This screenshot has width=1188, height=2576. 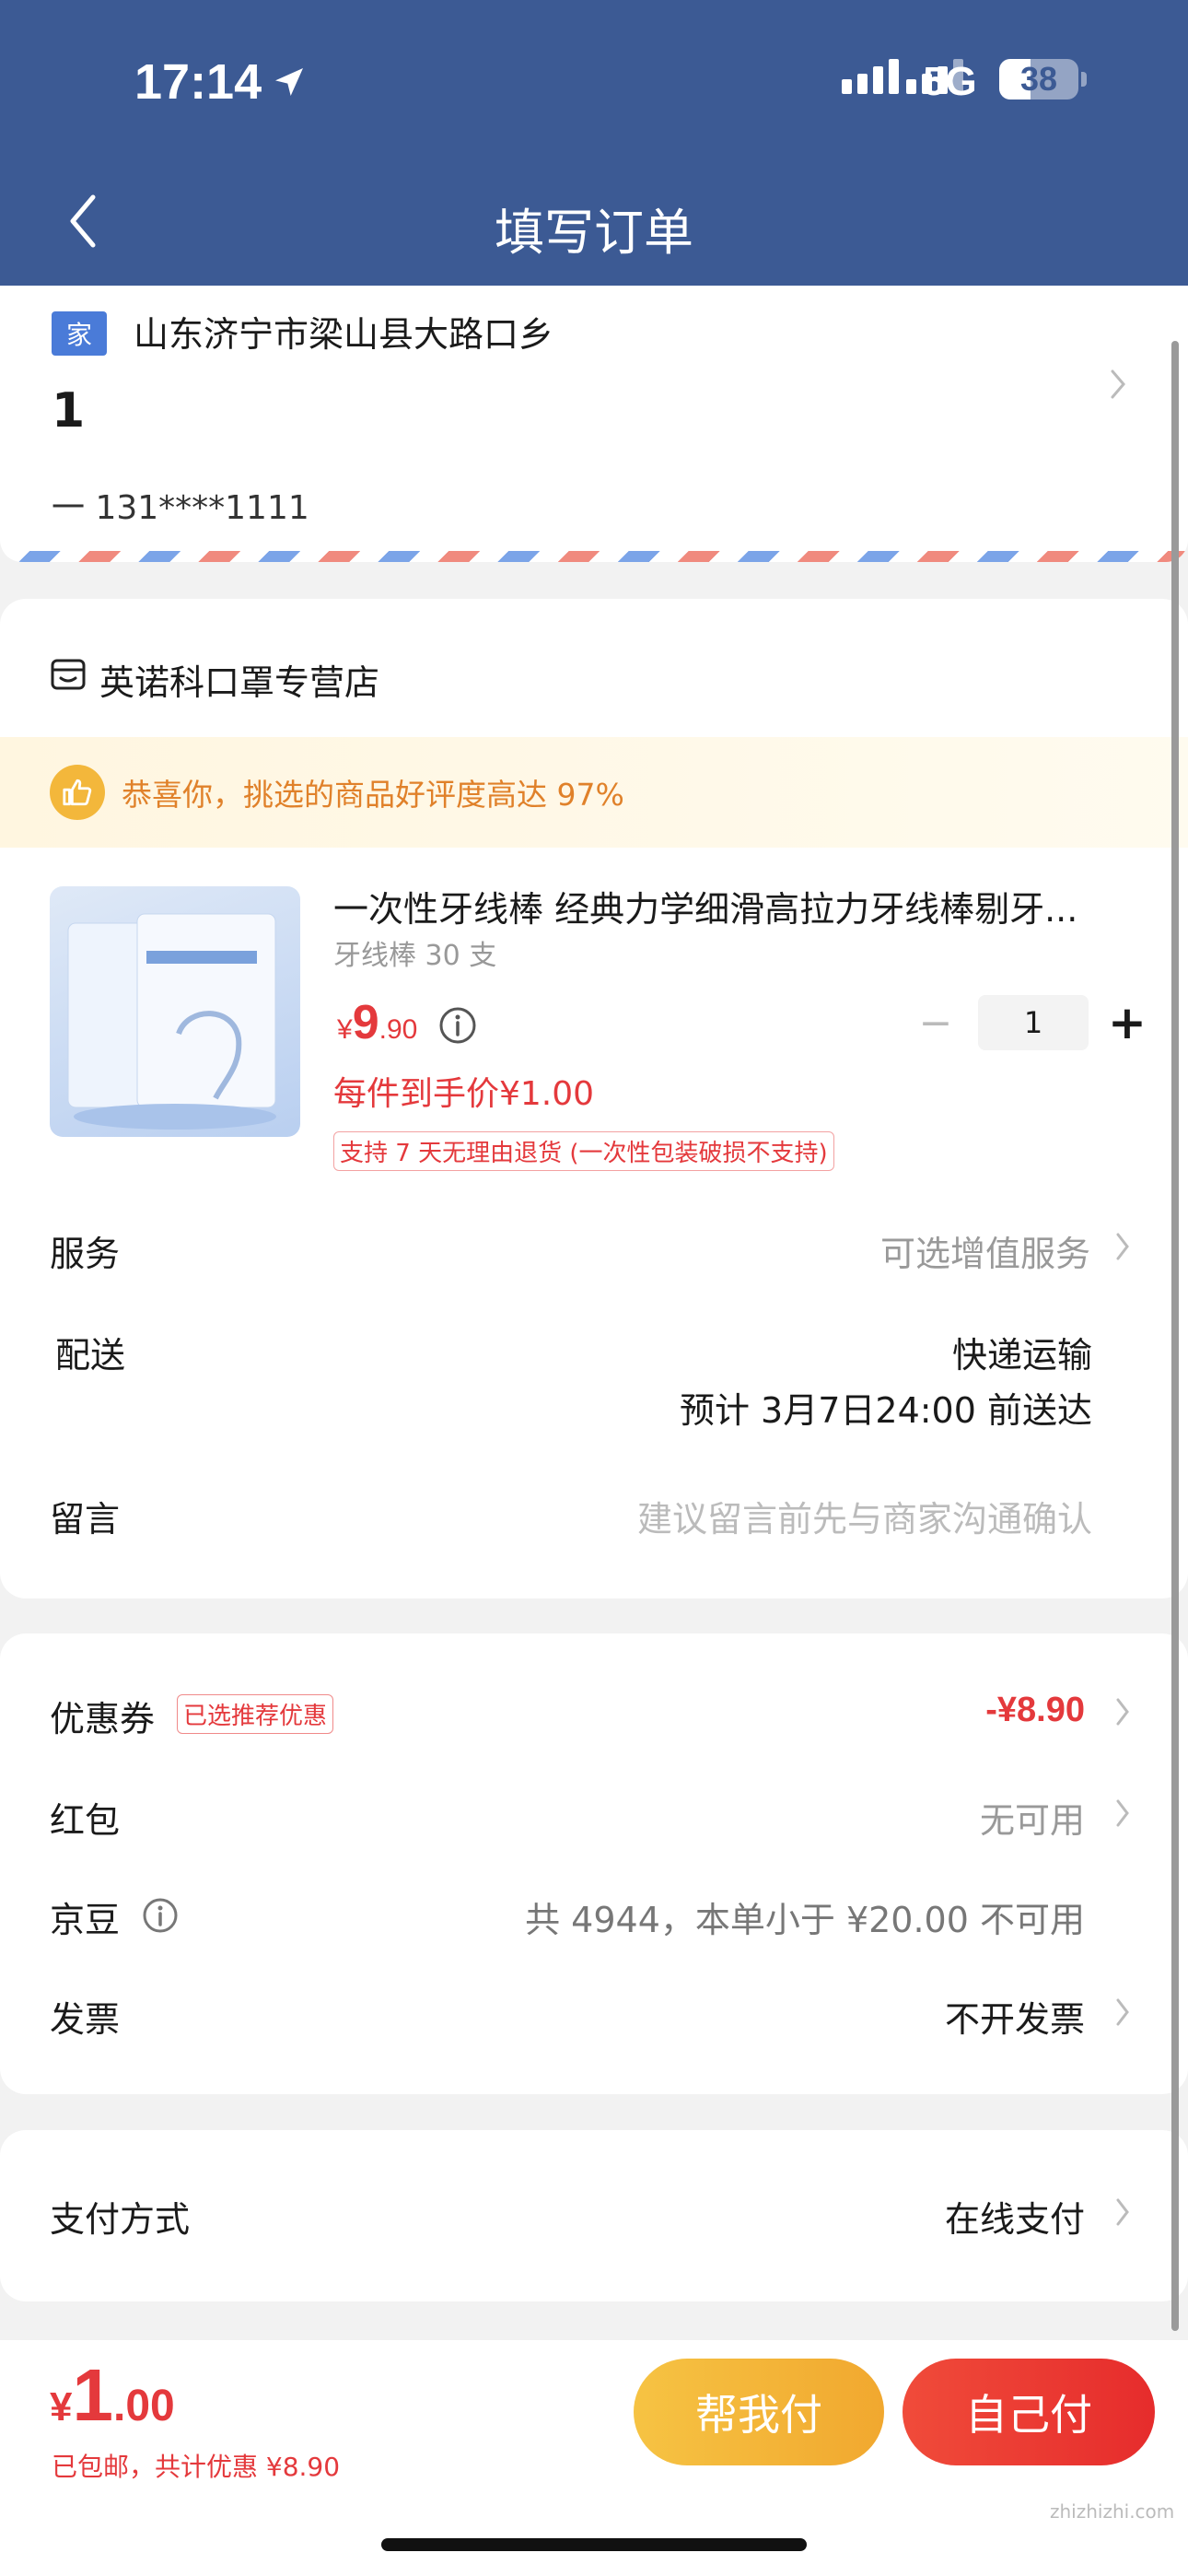 What do you see at coordinates (289, 82) in the screenshot?
I see `location-arrow-icon` at bounding box center [289, 82].